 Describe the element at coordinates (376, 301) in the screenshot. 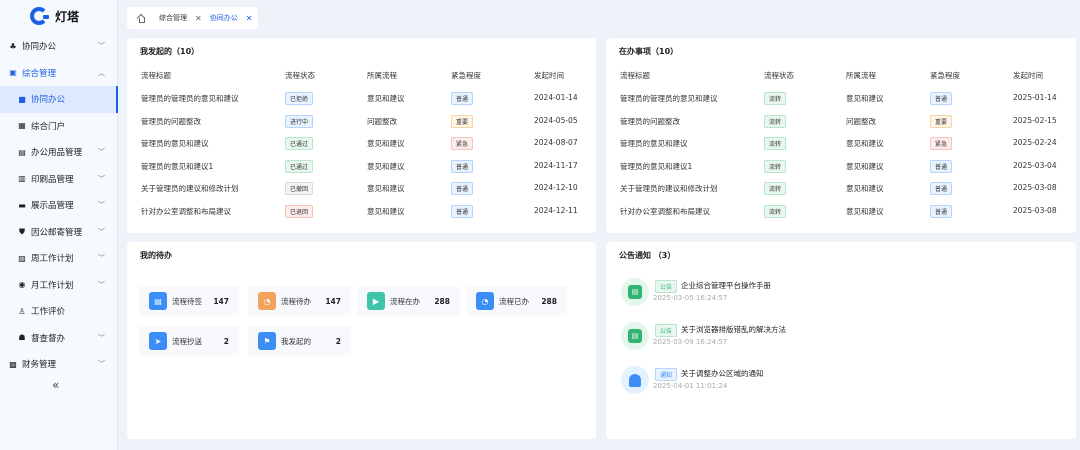

I see `play-icon: ▶` at that location.